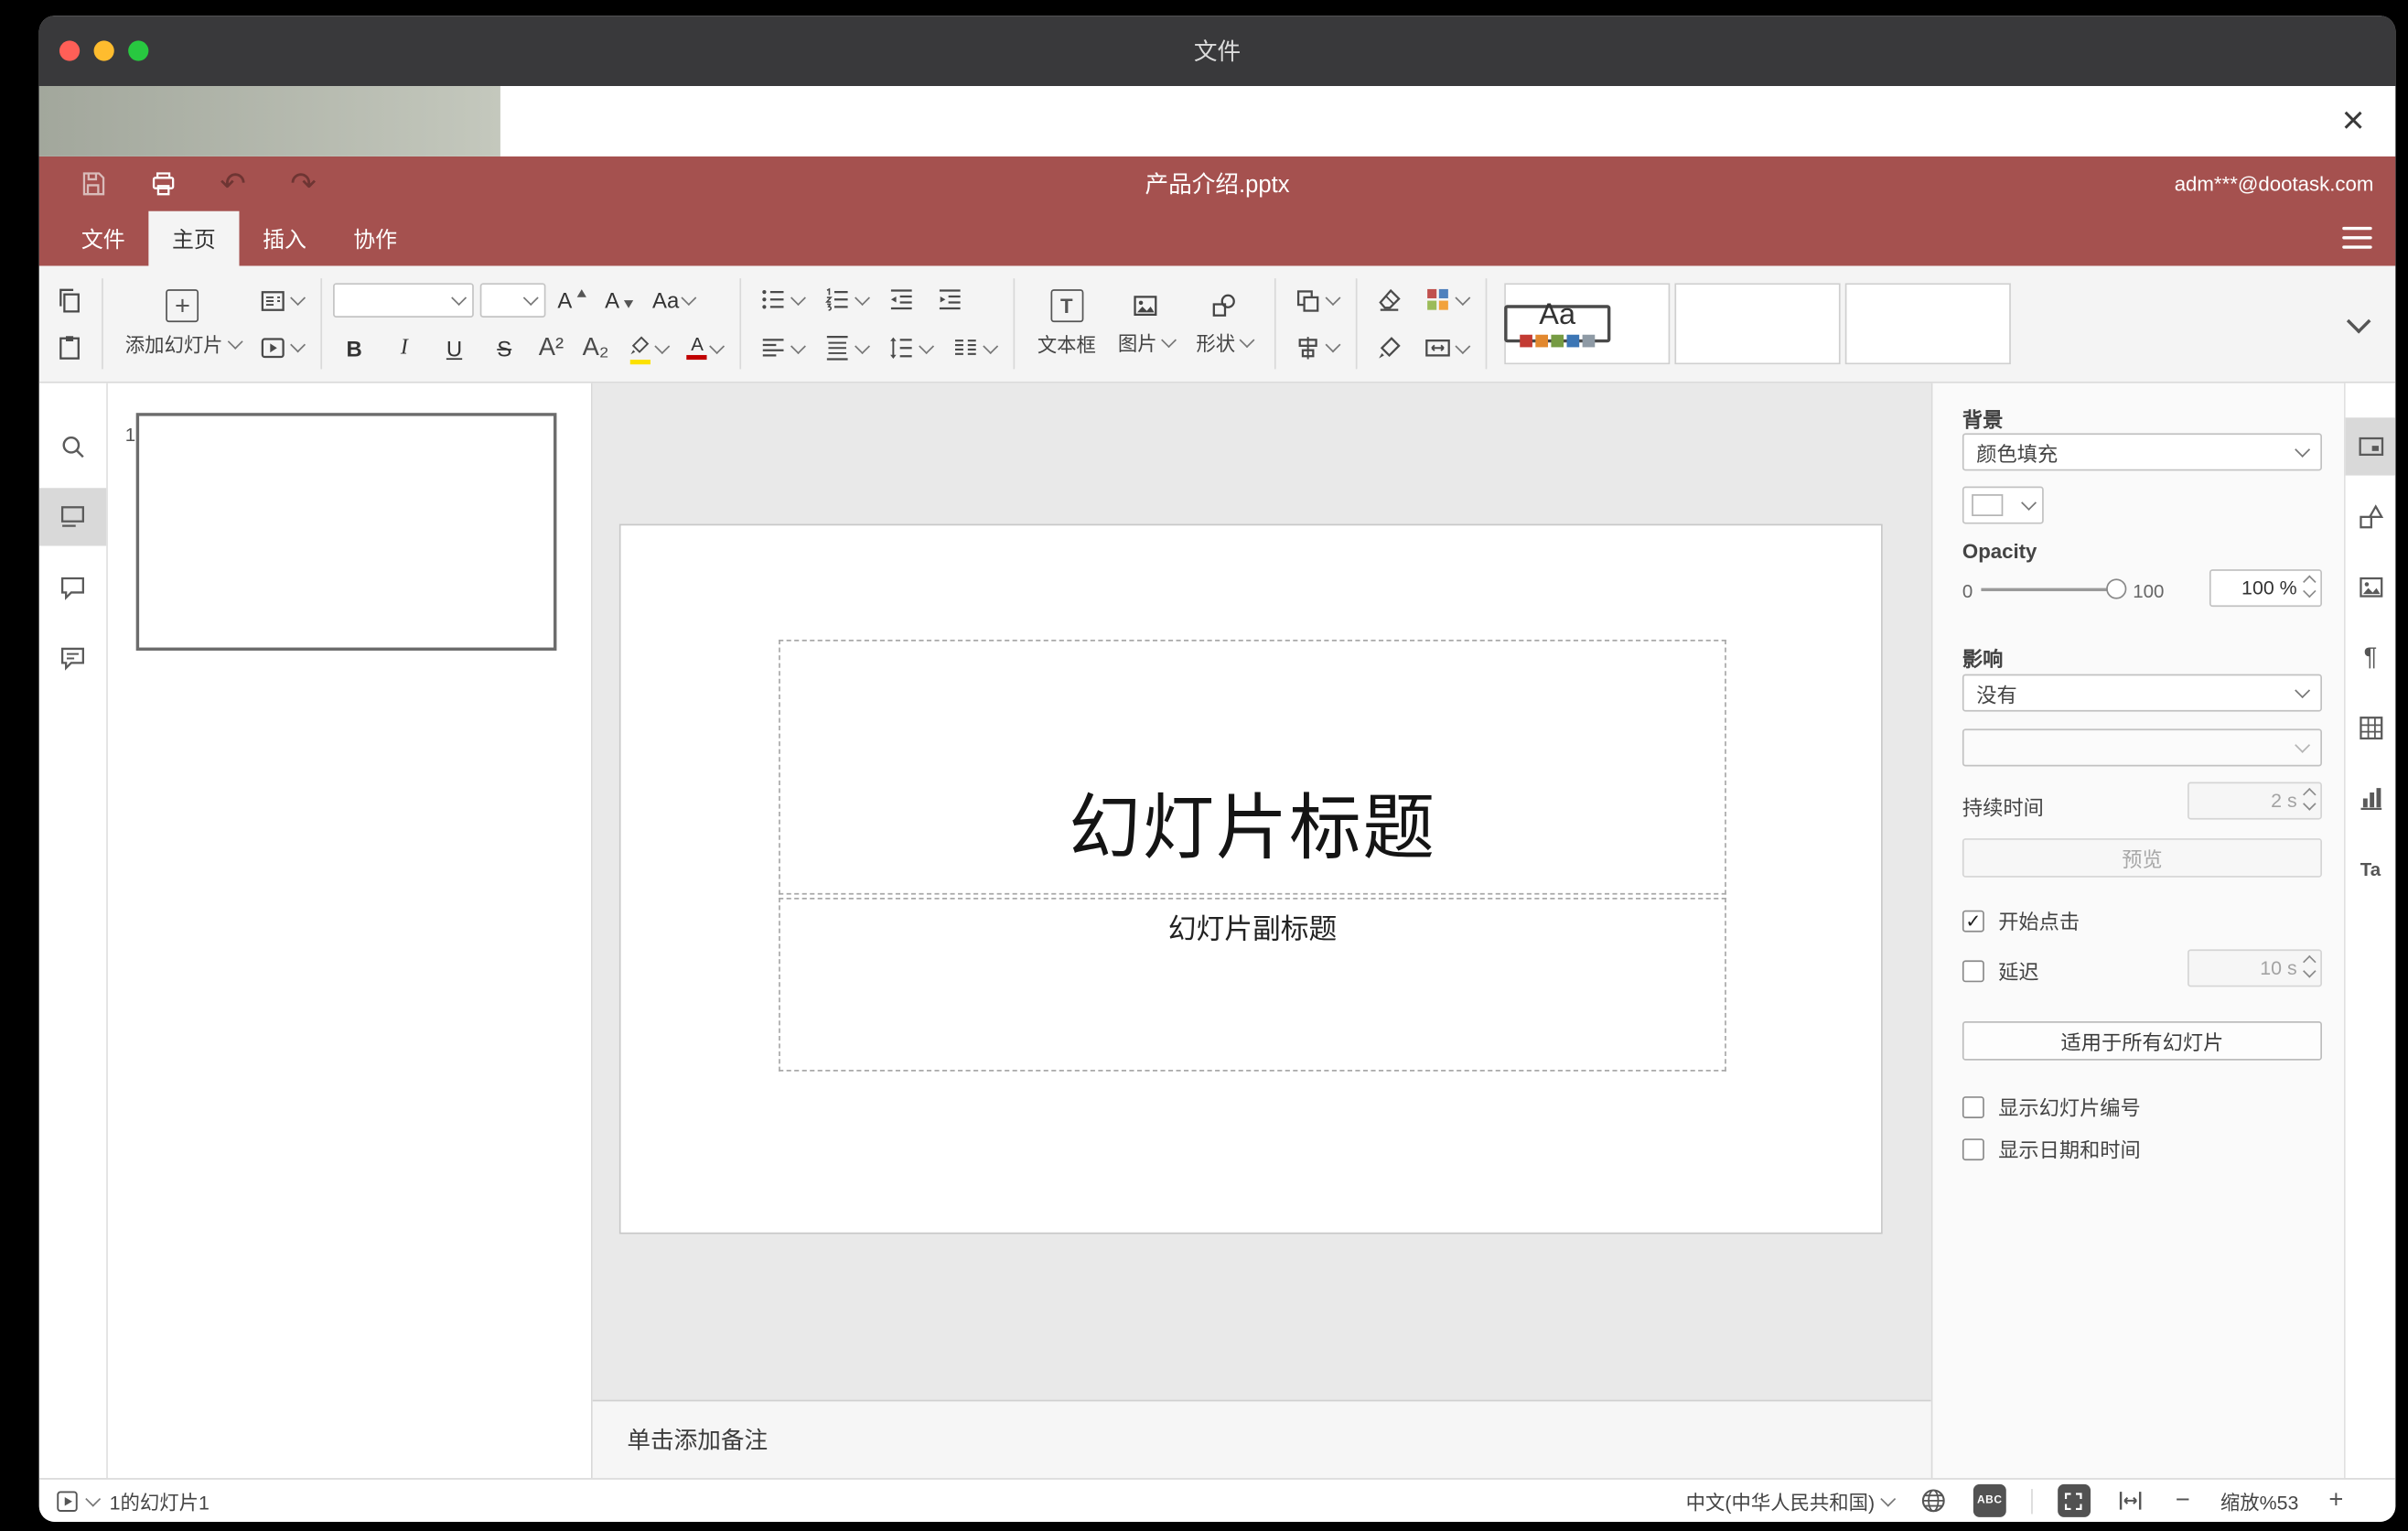 Image resolution: width=2408 pixels, height=1531 pixels. I want to click on undo-button: ↶, so click(233, 184).